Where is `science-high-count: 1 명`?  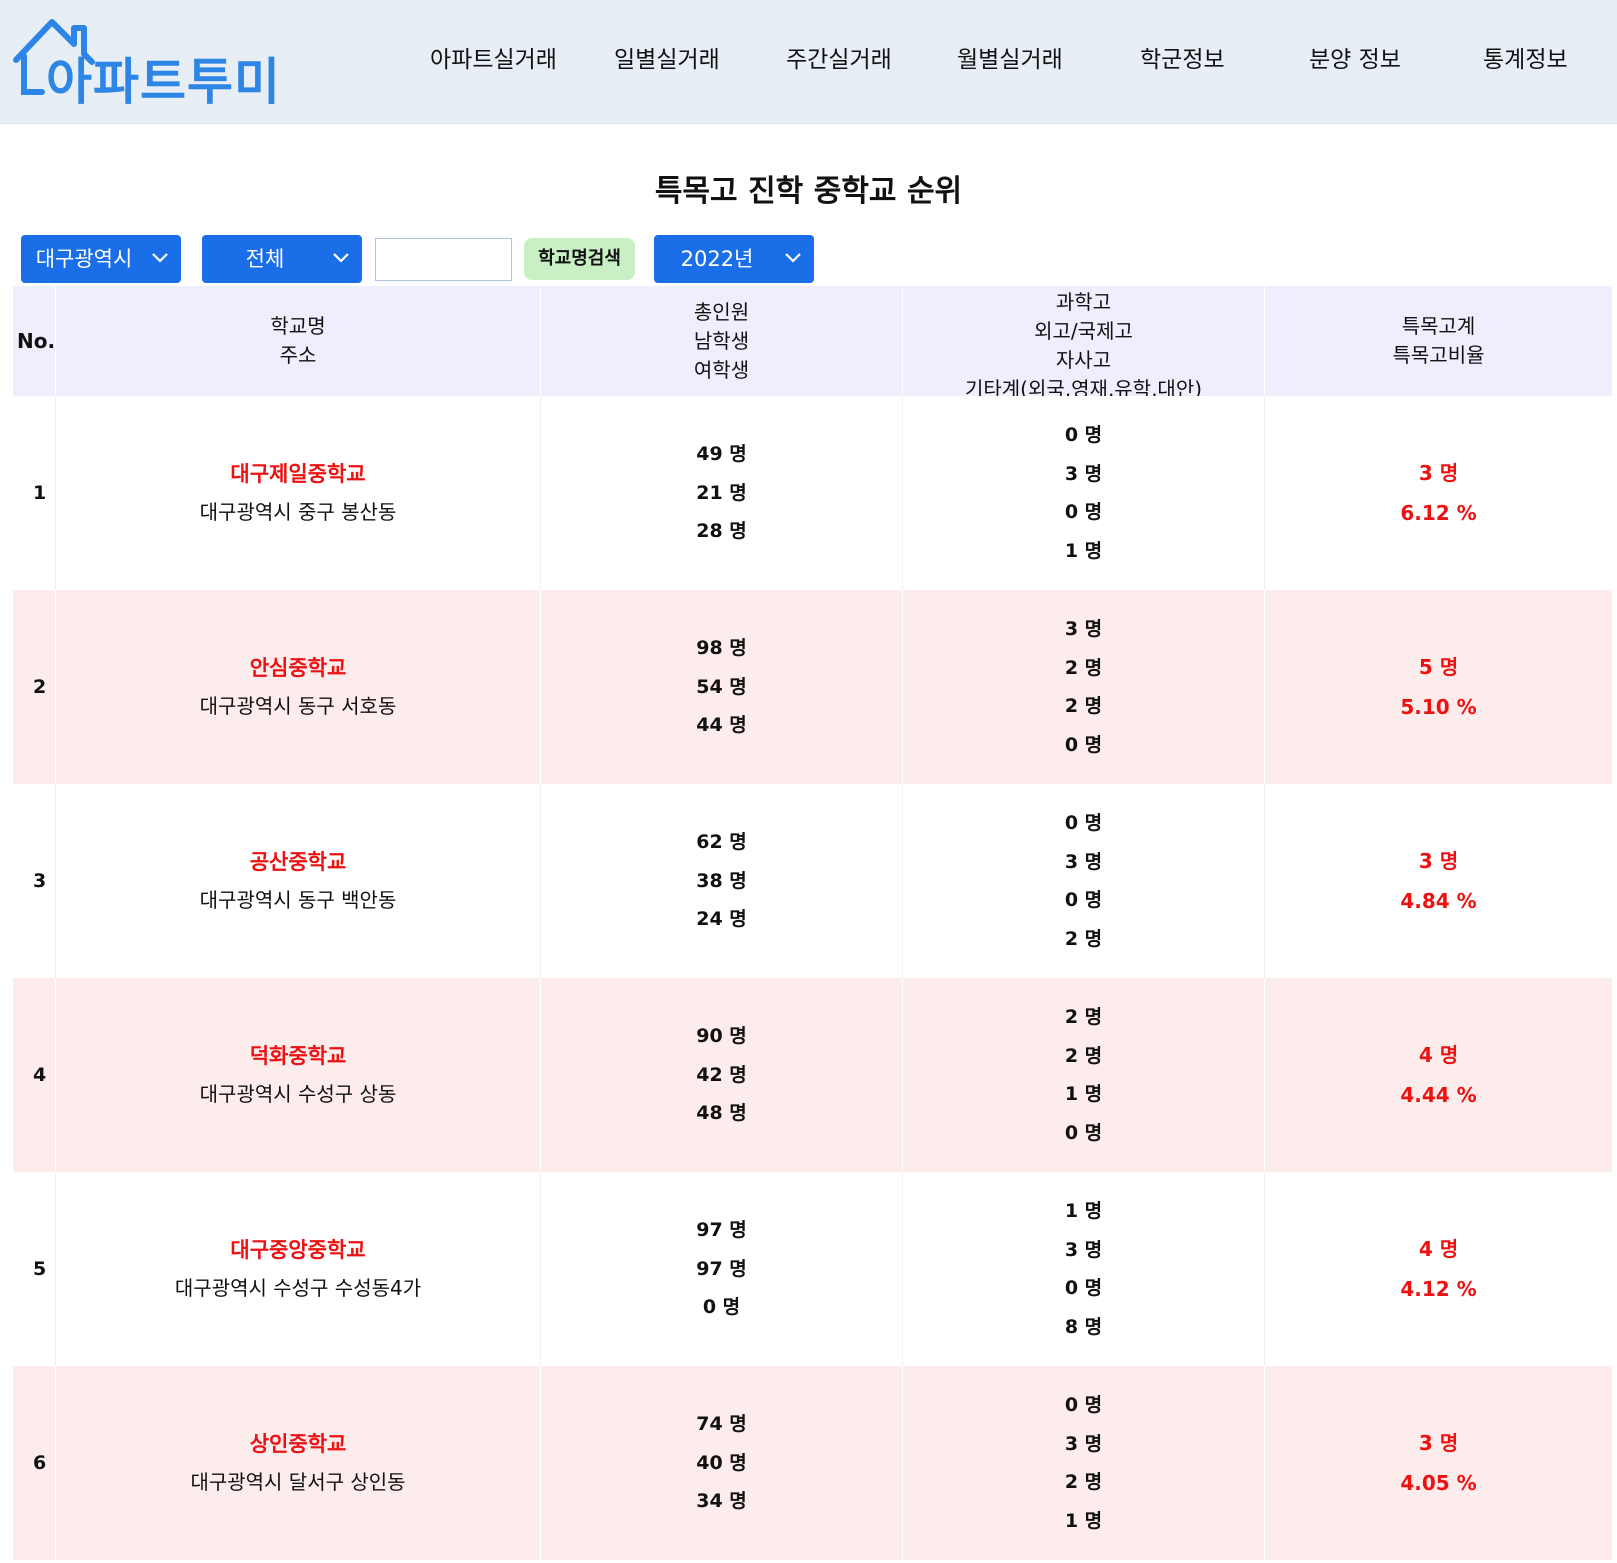
science-high-count: 1 명 is located at coordinates (1083, 1211).